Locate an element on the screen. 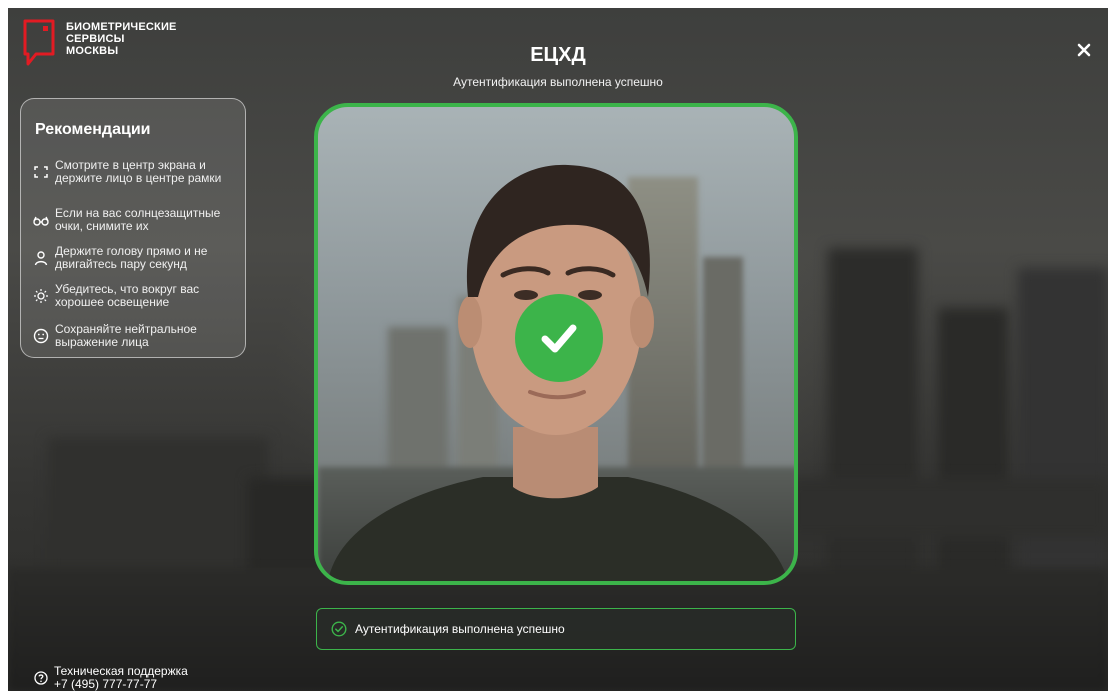 The image size is (1108, 691). question-circle-icon is located at coordinates (41, 678).